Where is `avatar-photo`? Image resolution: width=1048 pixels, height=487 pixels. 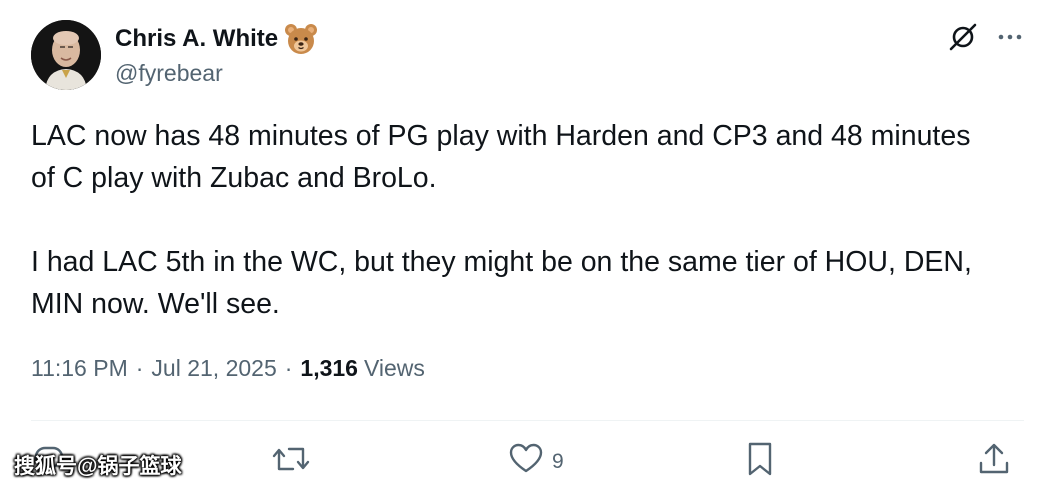 avatar-photo is located at coordinates (66, 55).